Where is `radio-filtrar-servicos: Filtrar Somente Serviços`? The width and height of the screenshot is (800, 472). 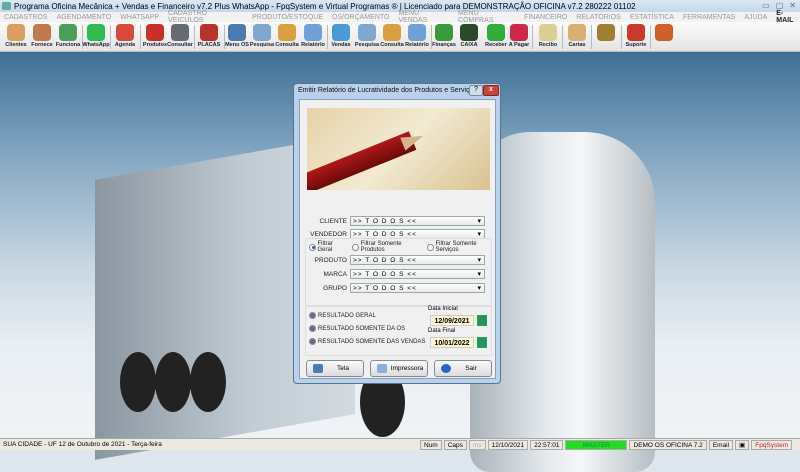 radio-filtrar-servicos: Filtrar Somente Serviços is located at coordinates (460, 247).